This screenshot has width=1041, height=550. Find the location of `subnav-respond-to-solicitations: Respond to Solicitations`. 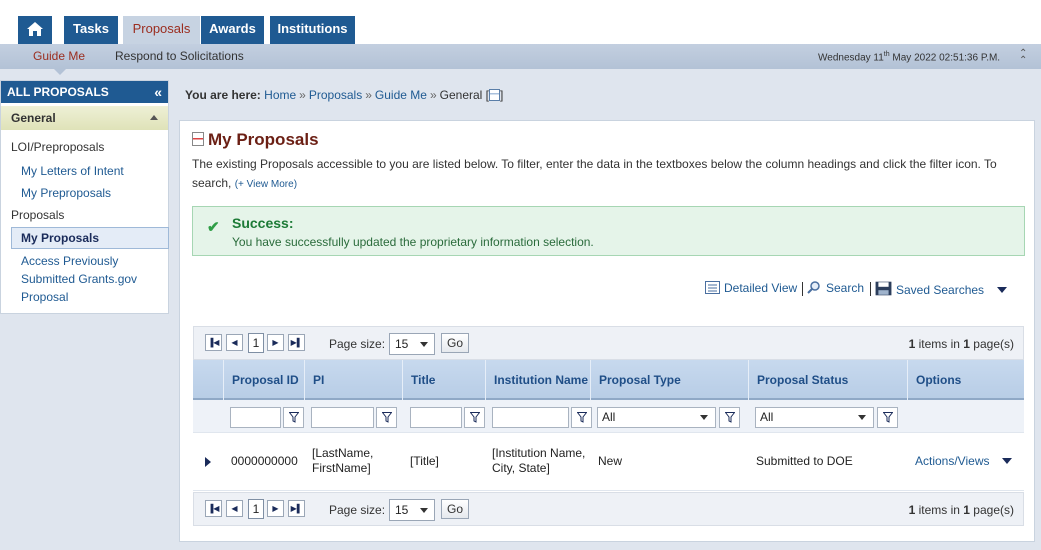

subnav-respond-to-solicitations: Respond to Solicitations is located at coordinates (179, 56).